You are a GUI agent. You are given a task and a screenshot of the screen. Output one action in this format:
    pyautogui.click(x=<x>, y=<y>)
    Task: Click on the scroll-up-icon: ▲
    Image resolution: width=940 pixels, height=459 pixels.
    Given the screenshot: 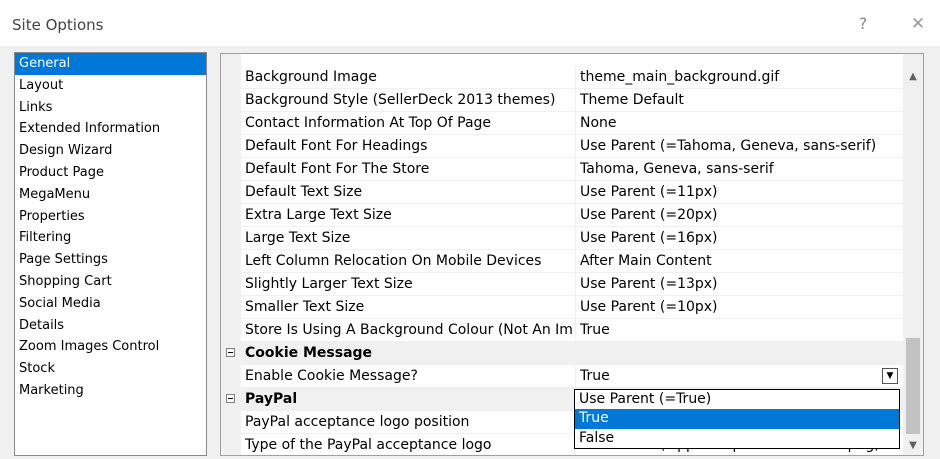 What is the action you would take?
    pyautogui.click(x=913, y=77)
    